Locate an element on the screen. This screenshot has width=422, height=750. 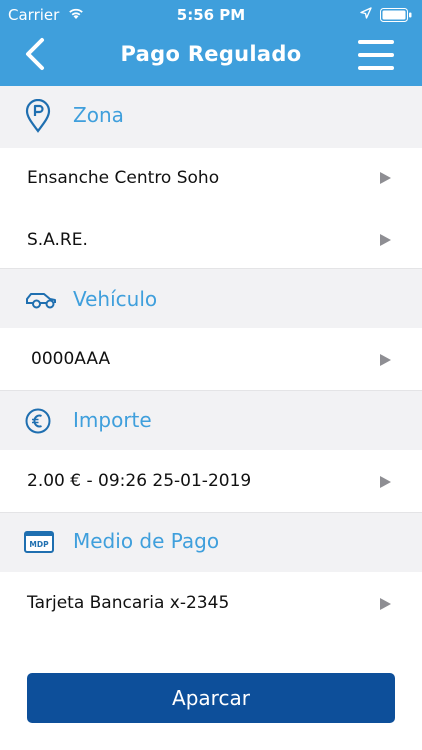
mdp-card-icon: MDP is located at coordinates (39, 542).